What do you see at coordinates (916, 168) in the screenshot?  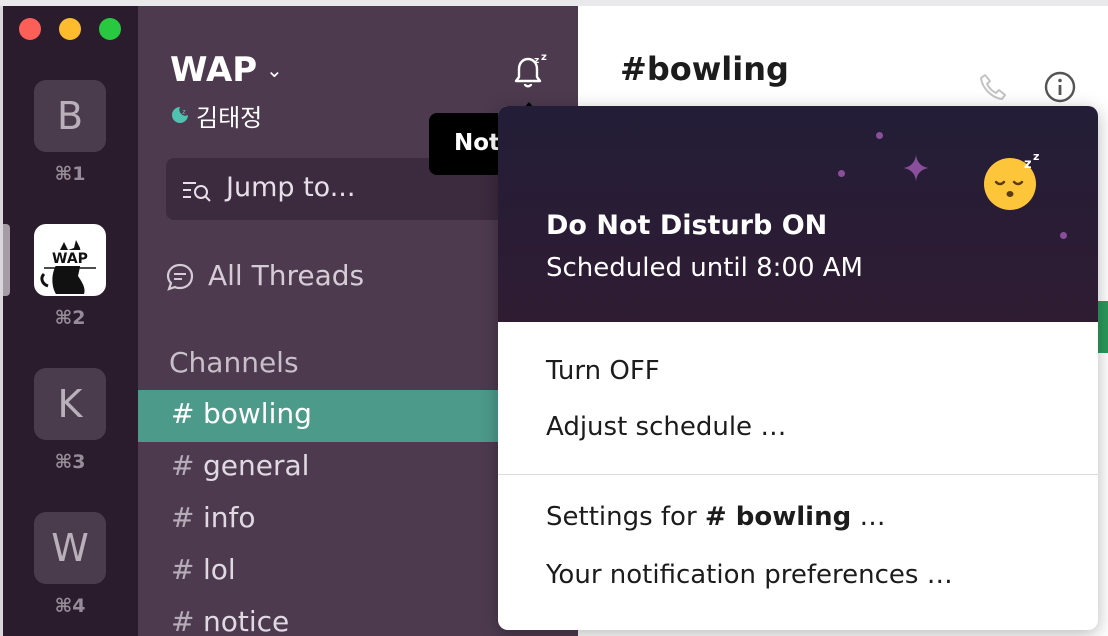 I see `sparkle-icon` at bounding box center [916, 168].